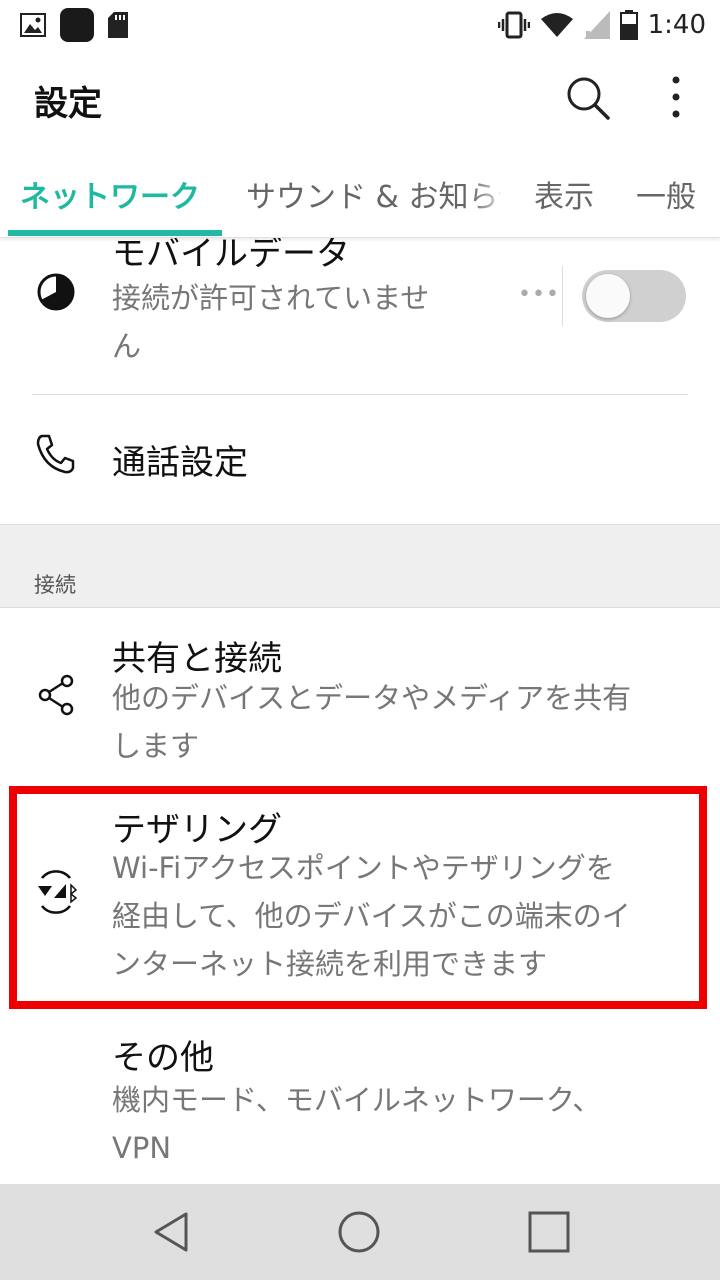  Describe the element at coordinates (127, 346) in the screenshot. I see `mobile-data-subtitle-2: ん` at that location.